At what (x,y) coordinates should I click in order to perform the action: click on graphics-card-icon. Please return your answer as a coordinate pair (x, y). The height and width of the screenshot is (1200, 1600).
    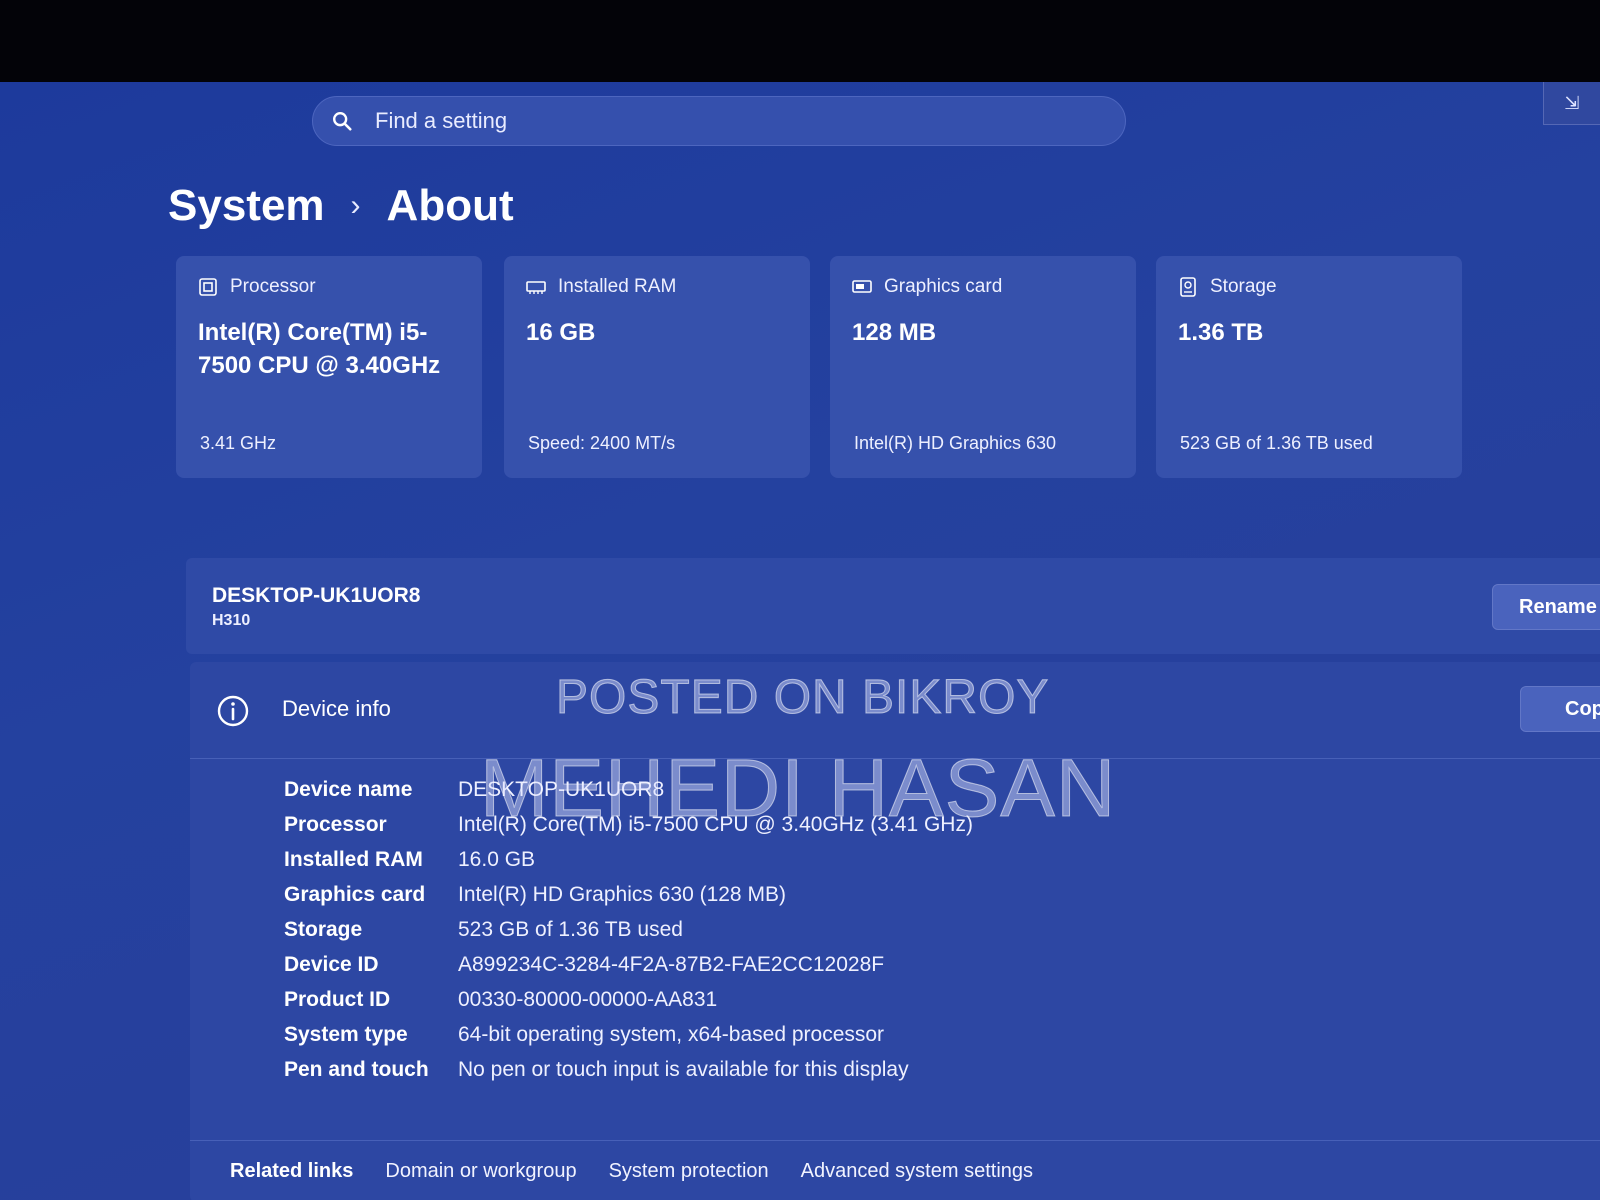
    Looking at the image, I should click on (862, 286).